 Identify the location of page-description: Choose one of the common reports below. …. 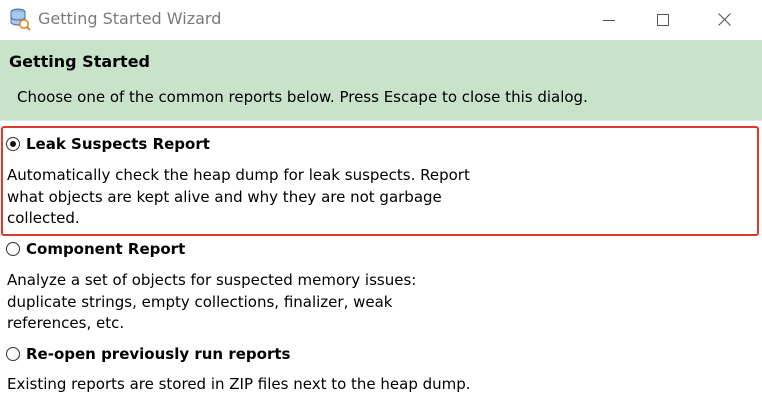
(302, 97).